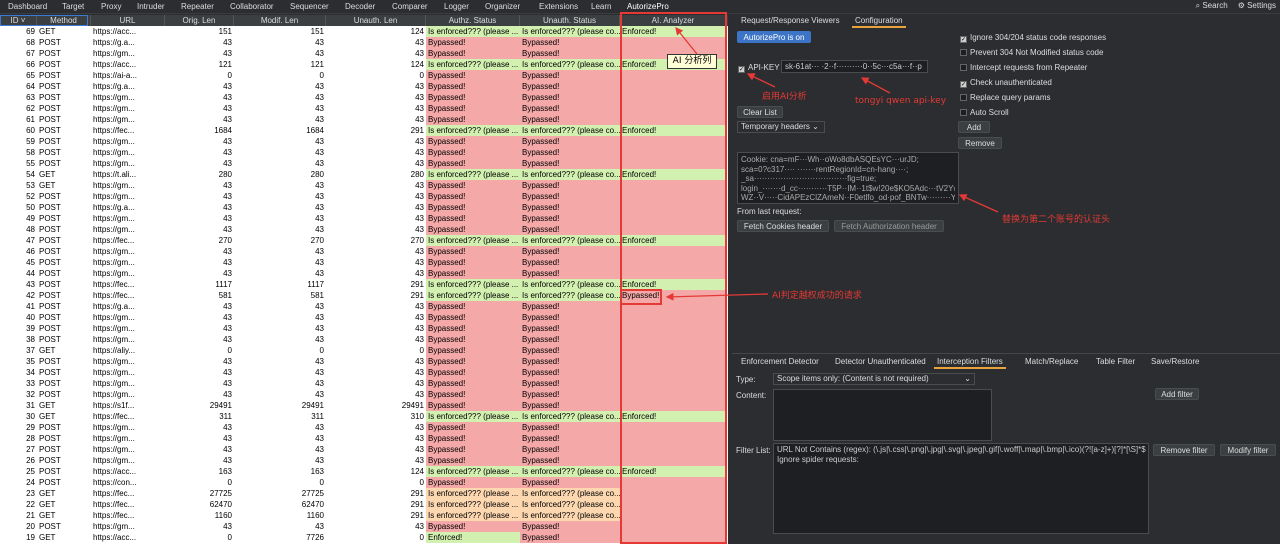 Image resolution: width=1280 pixels, height=544 pixels. Describe the element at coordinates (1006, 83) in the screenshot. I see `option-checkbox: ✓ Check unauthenticated` at that location.